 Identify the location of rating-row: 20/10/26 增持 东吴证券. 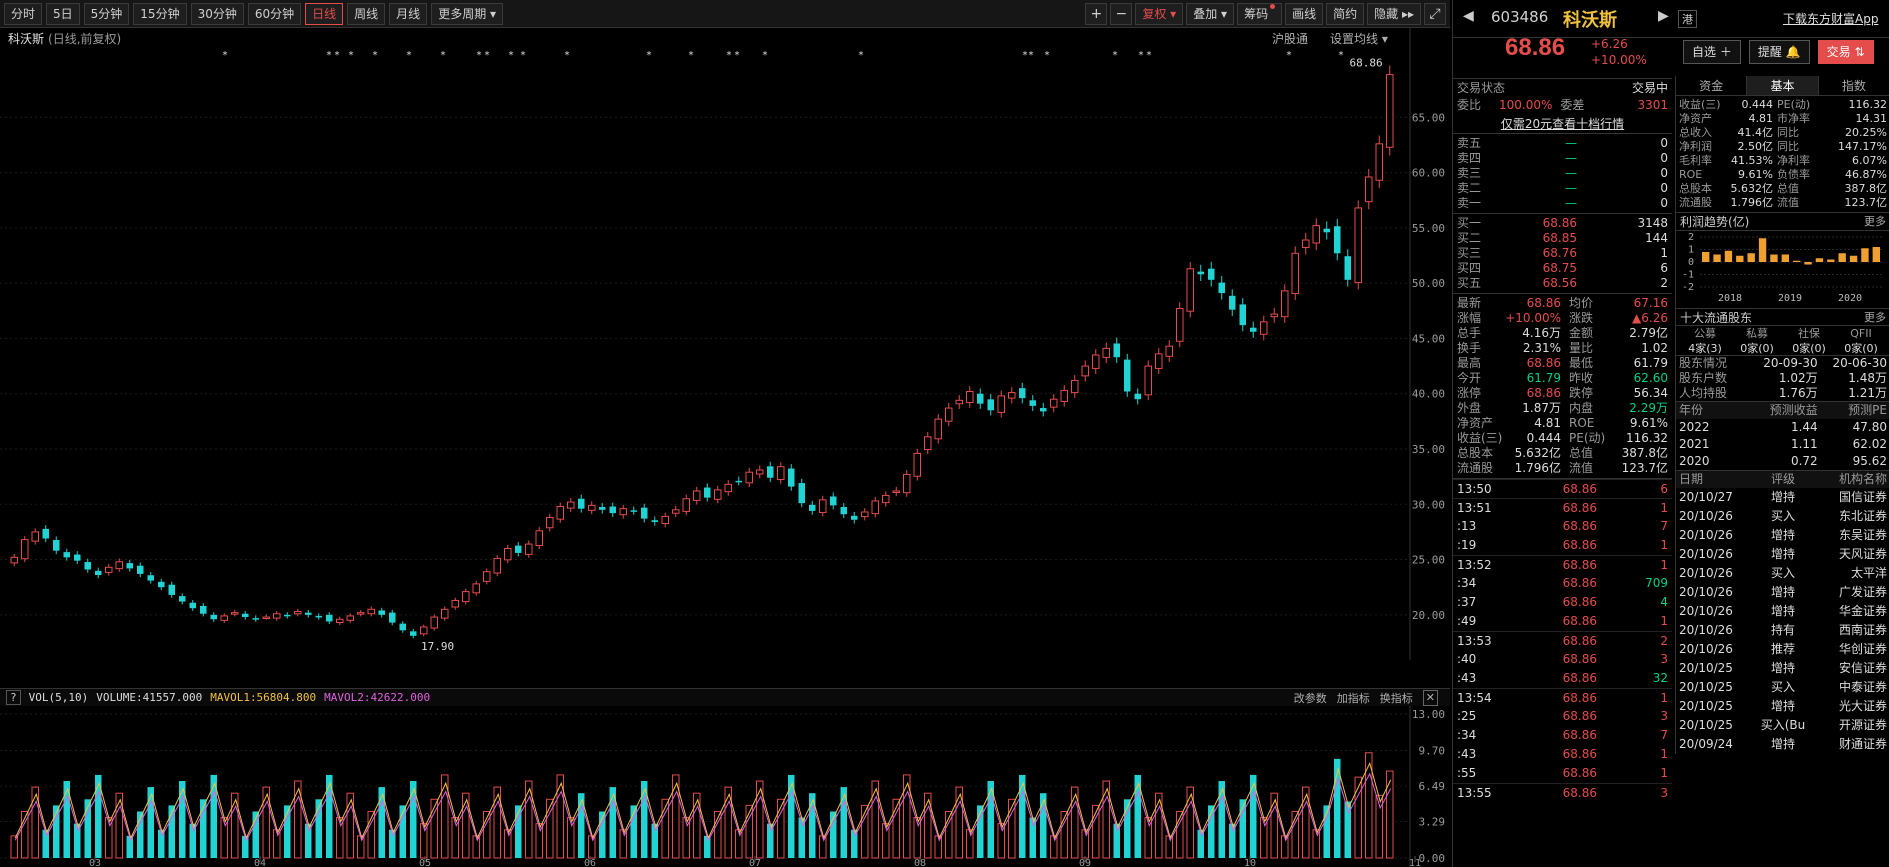
(1782, 535).